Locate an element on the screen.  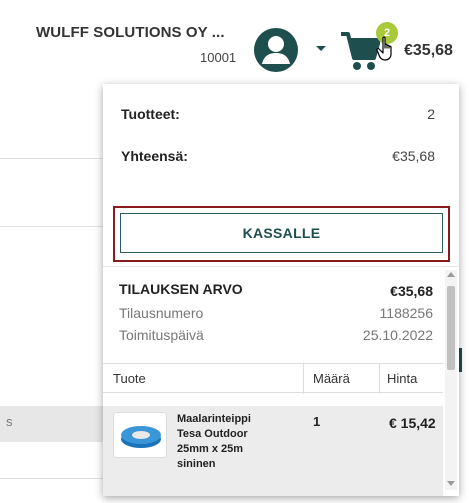
table-header: Tuote Määrä Hinta is located at coordinates (273, 378).